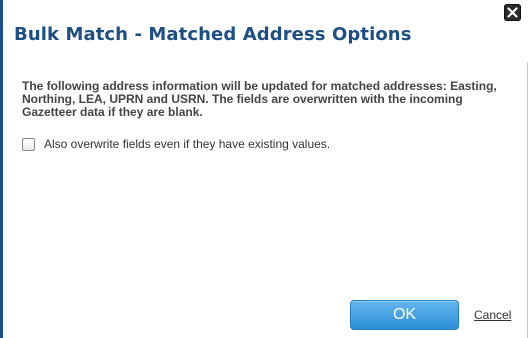  What do you see at coordinates (404, 315) in the screenshot?
I see `ok-button: OK` at bounding box center [404, 315].